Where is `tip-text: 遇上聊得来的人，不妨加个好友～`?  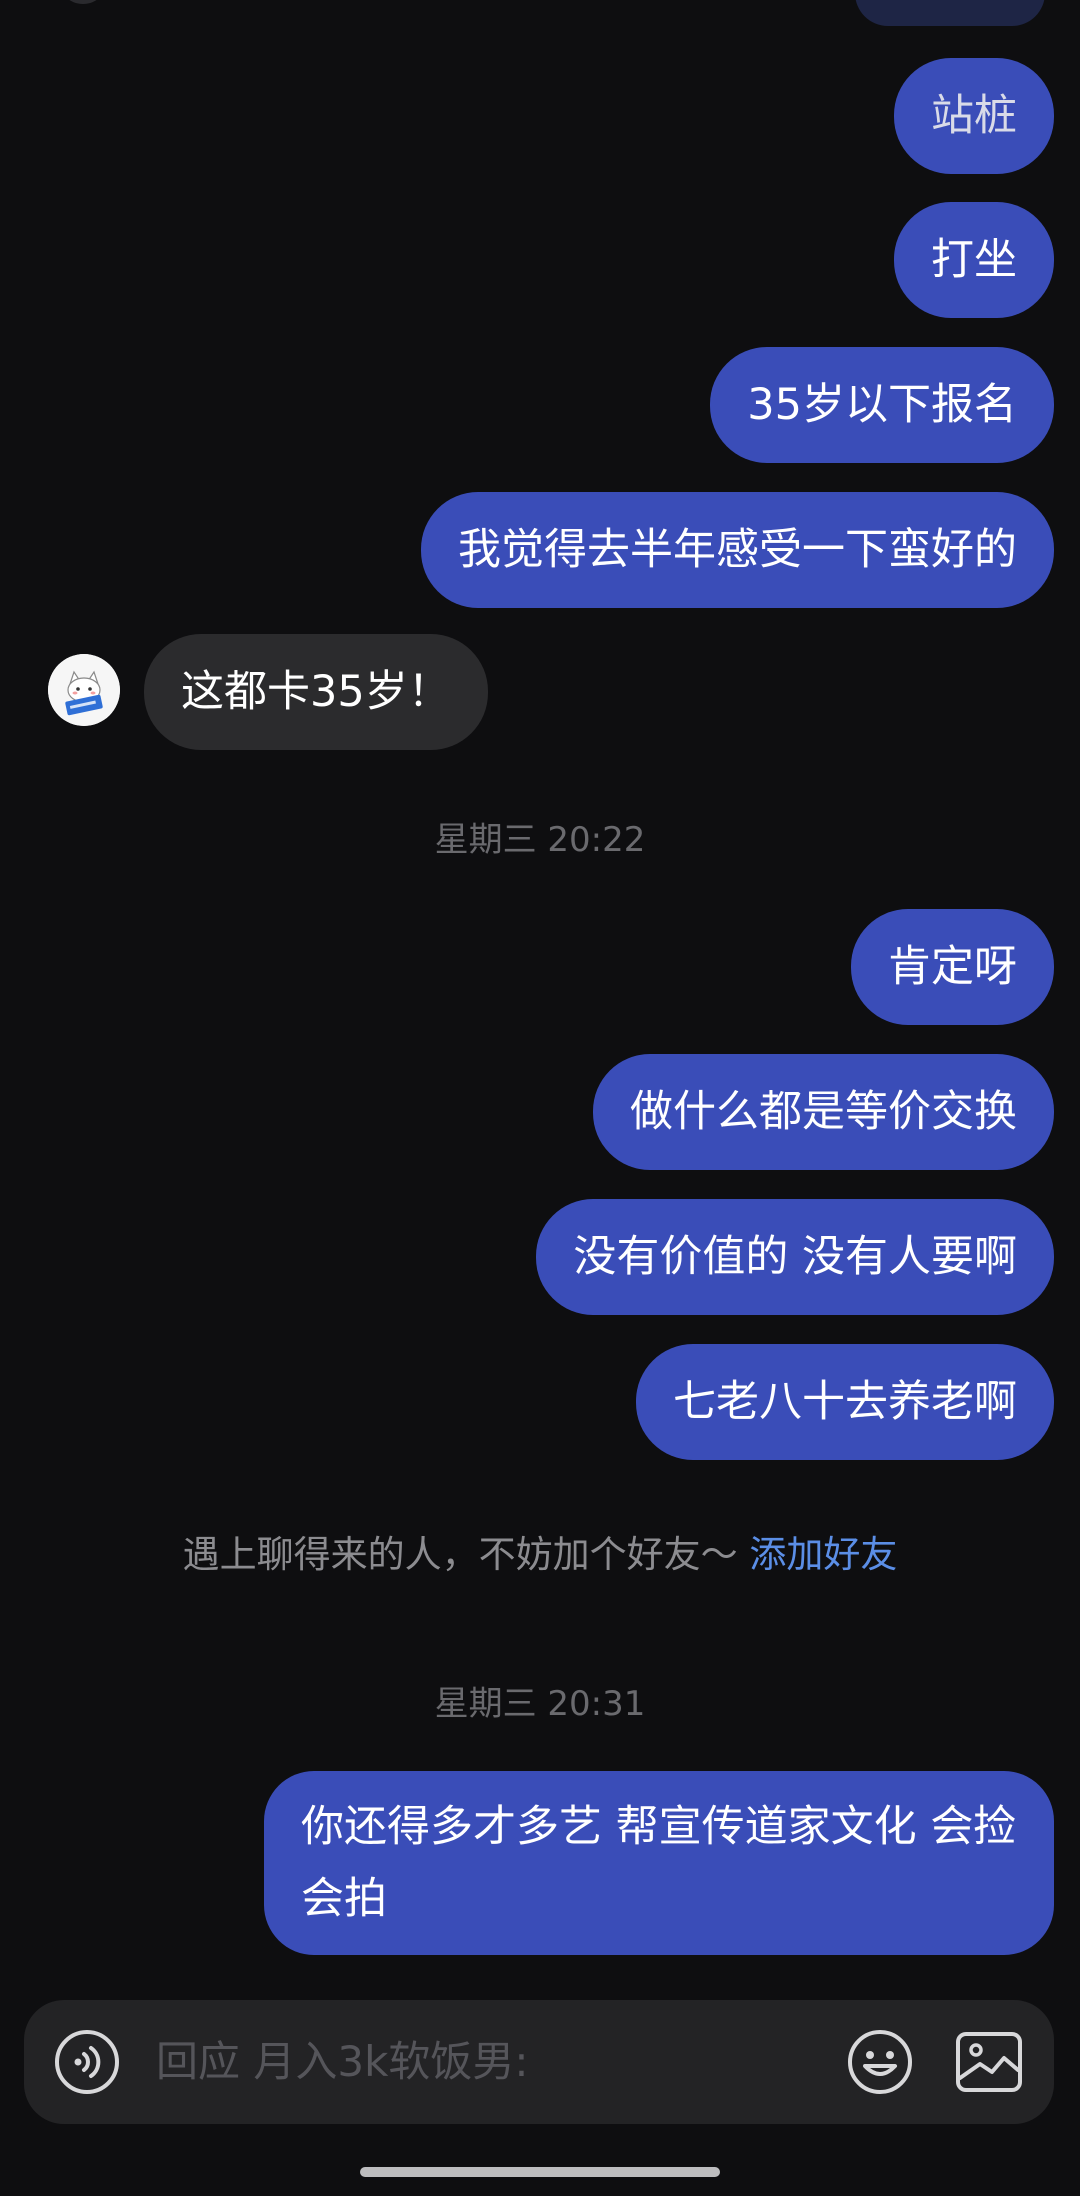
tip-text: 遇上聊得来的人，不妨加个好友～ is located at coordinates (466, 1554).